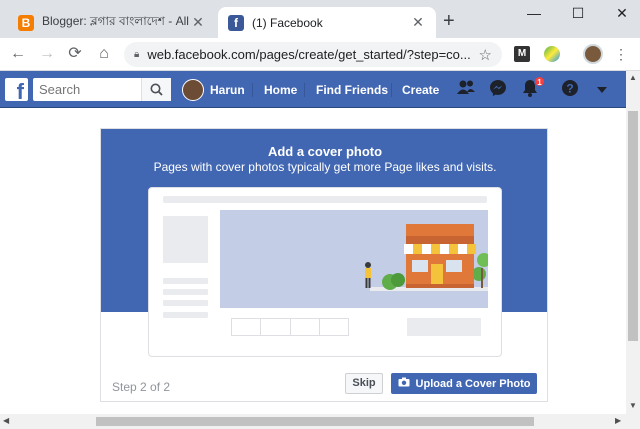  I want to click on vertical-scroll-thumb, so click(633, 226).